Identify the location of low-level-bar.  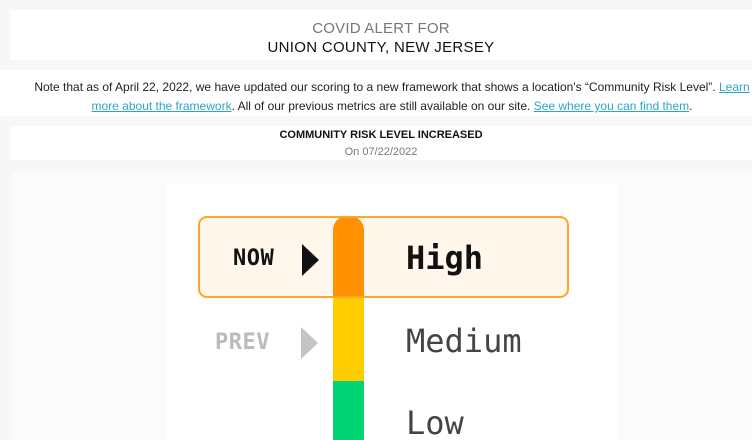
(348, 410).